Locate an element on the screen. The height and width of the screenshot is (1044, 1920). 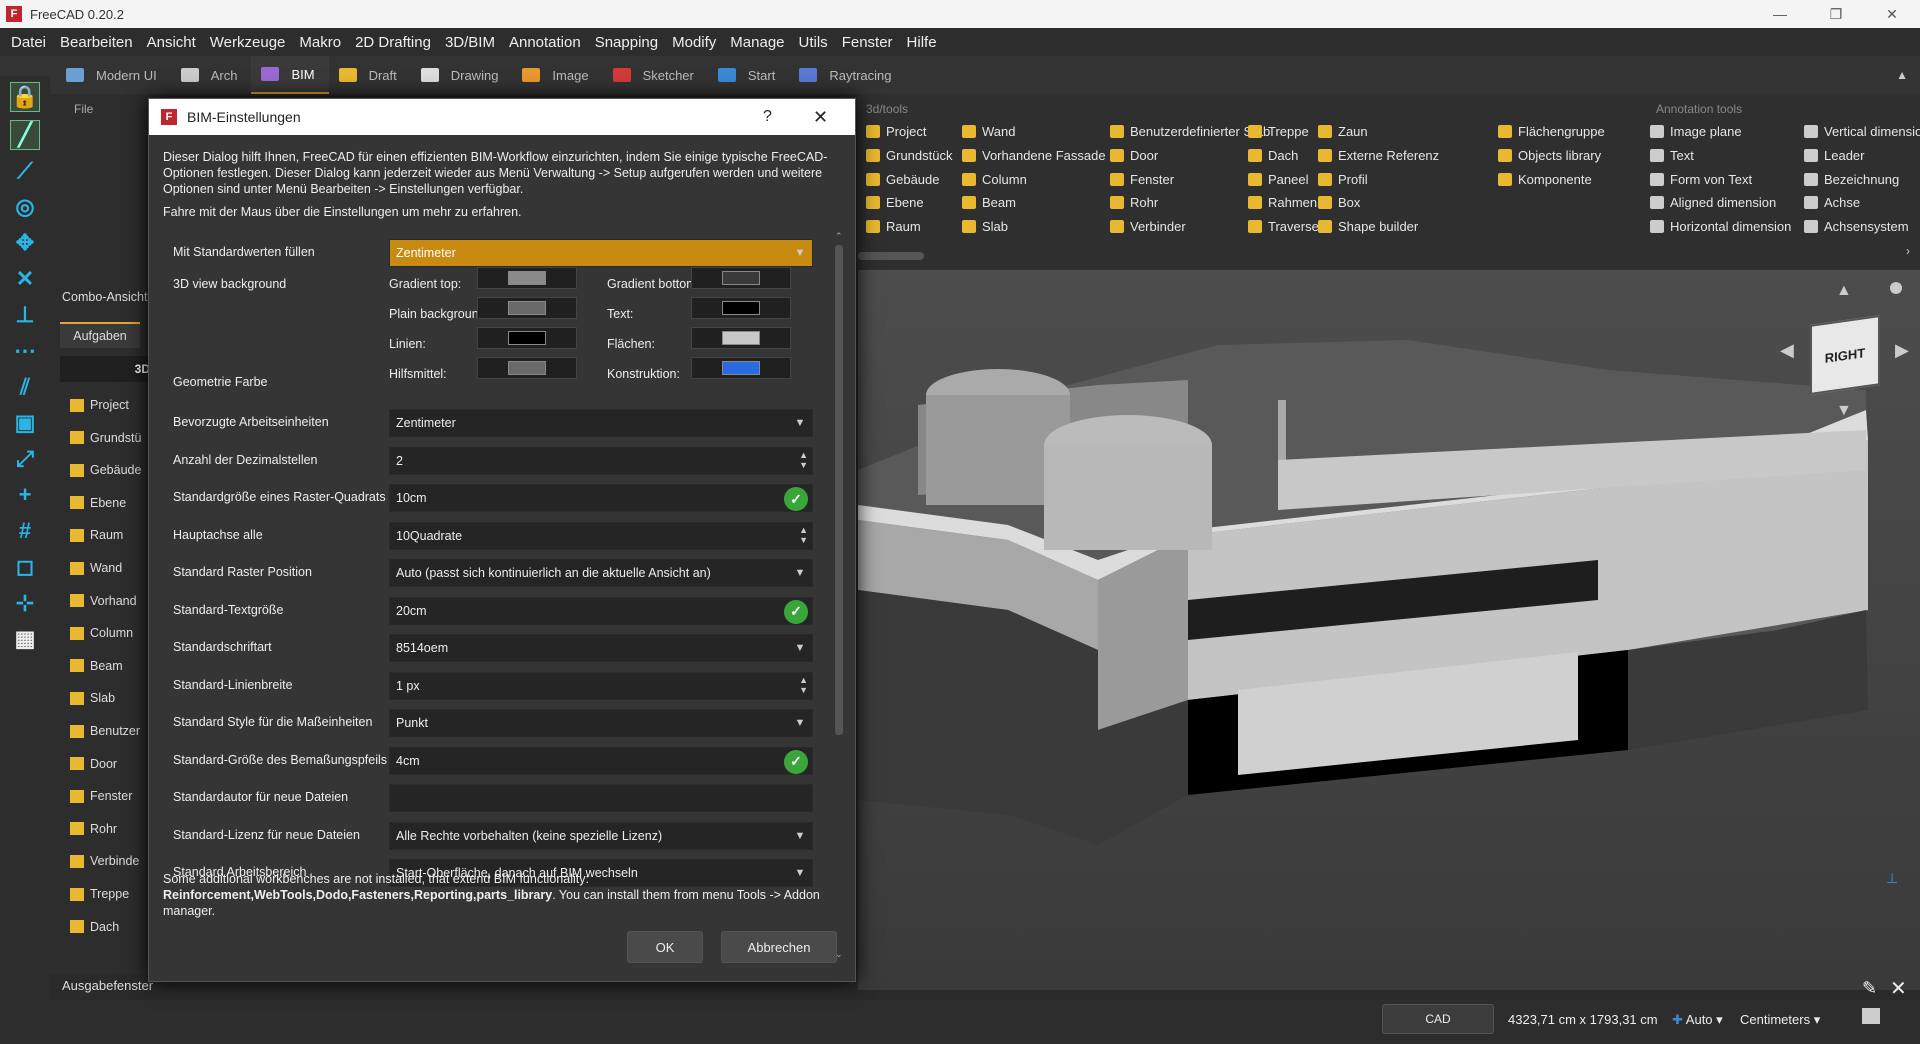
menu-item: Fenster is located at coordinates (867, 42).